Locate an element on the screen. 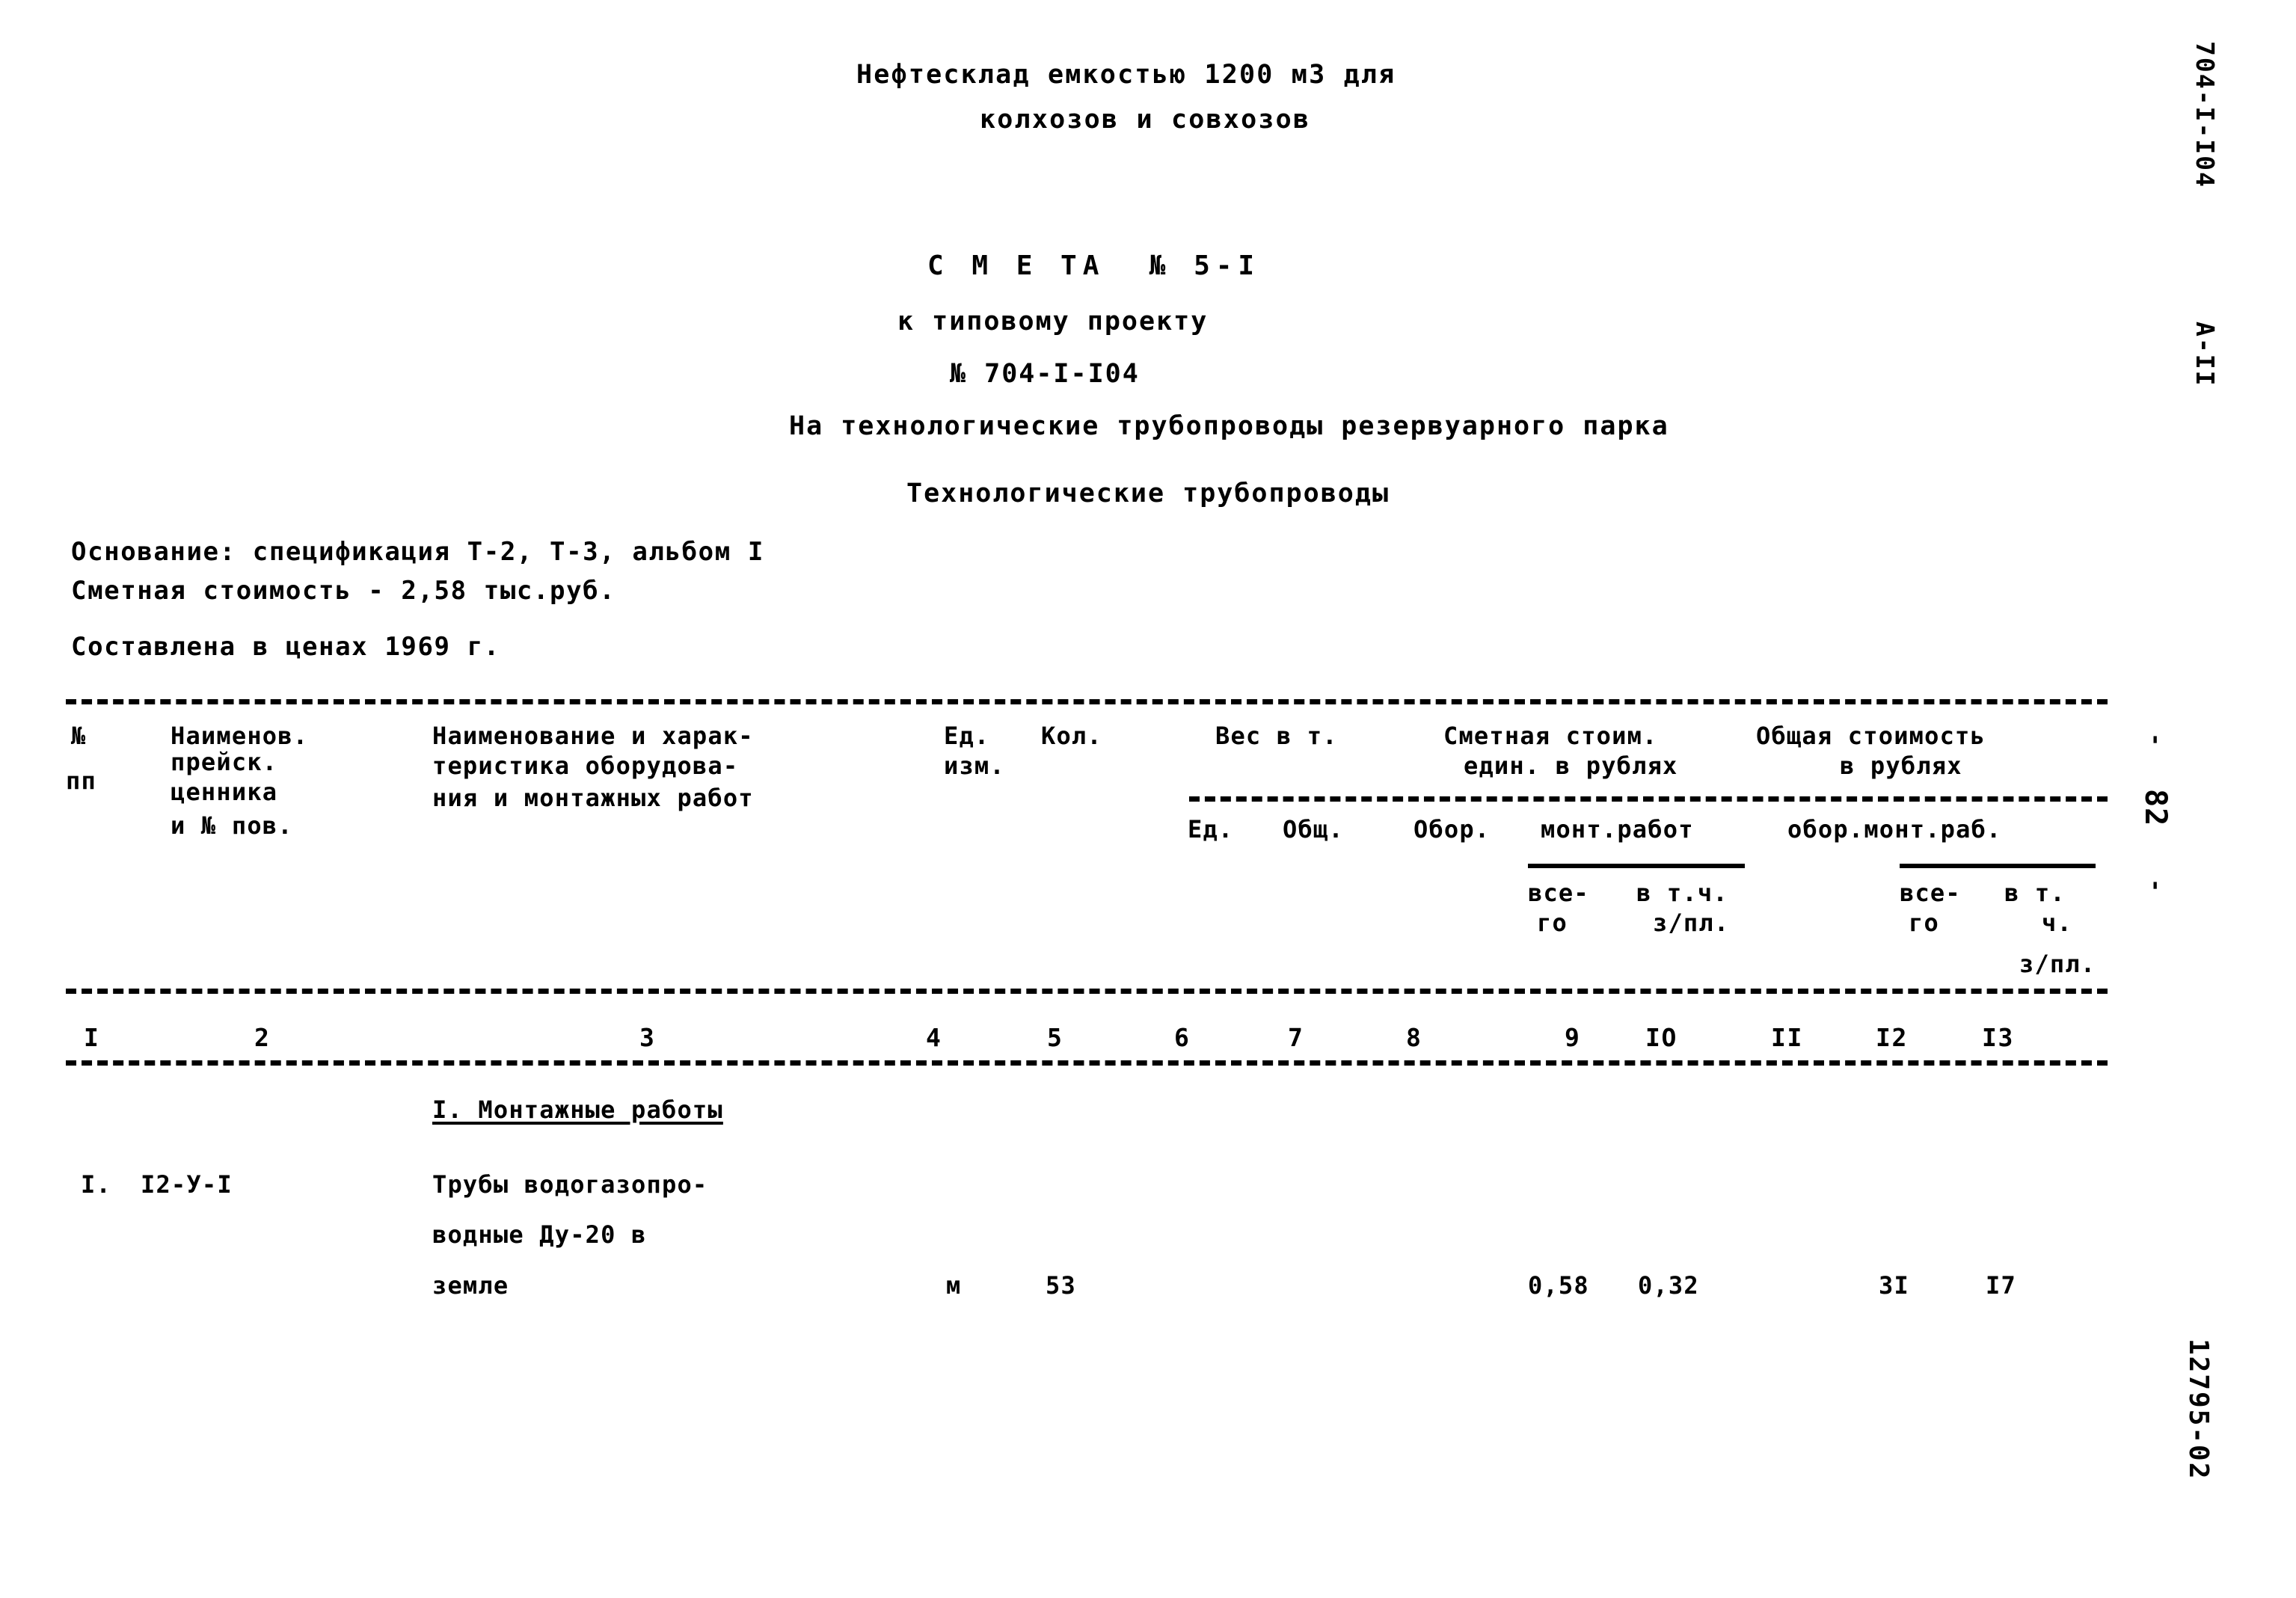 The image size is (2296, 1598). estimate-cost-line: Сметная стоимость - 2,58 тыс.руб. is located at coordinates (343, 591).